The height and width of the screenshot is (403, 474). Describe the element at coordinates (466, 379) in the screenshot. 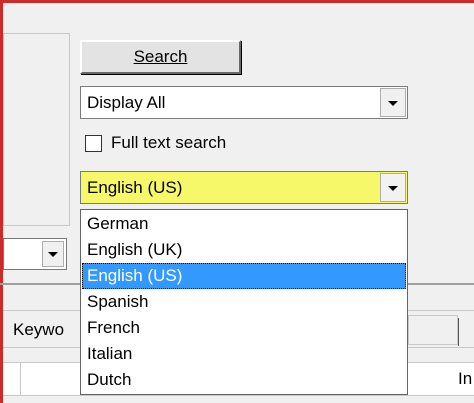

I see `column-header-partial: In` at that location.